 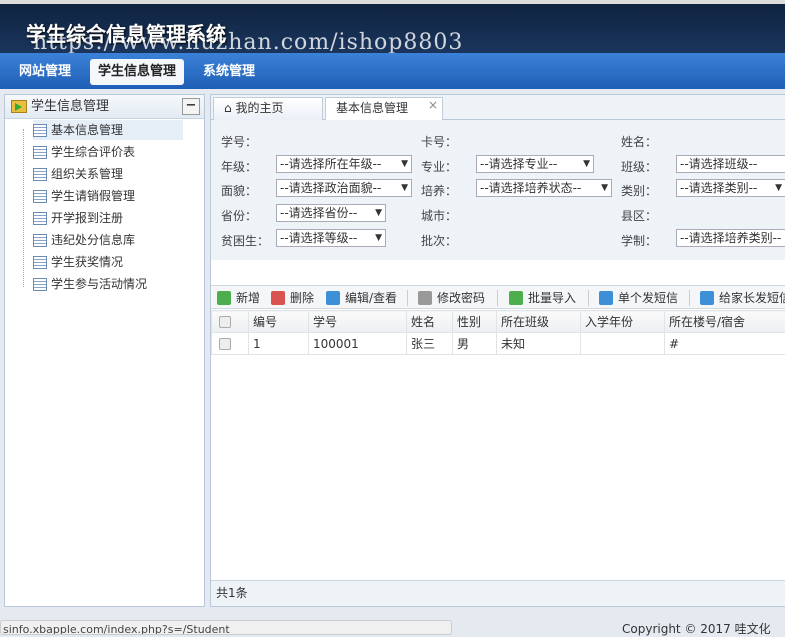 I want to click on province-select: --请选择省份-- ▼, so click(x=331, y=213).